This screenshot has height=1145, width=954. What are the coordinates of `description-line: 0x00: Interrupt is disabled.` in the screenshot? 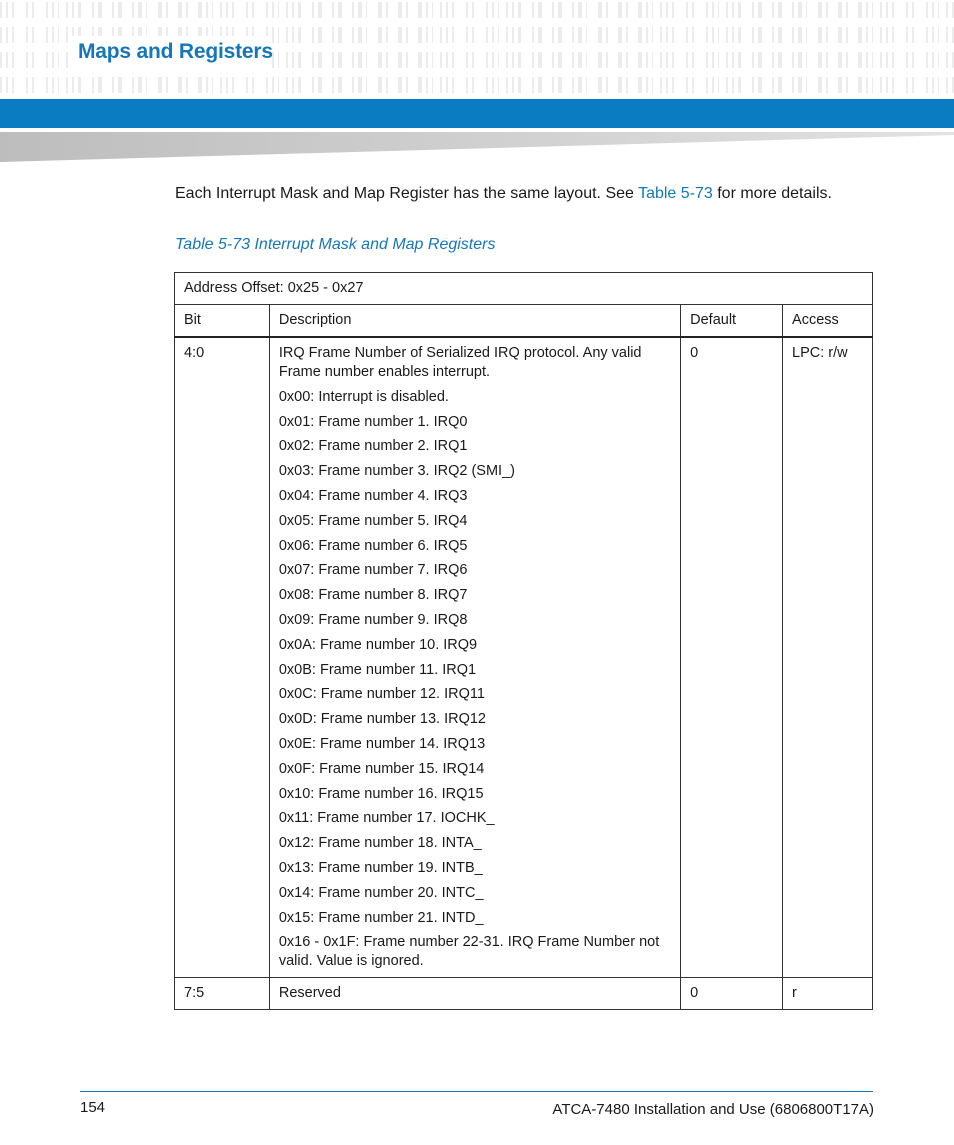 It's located at (363, 396).